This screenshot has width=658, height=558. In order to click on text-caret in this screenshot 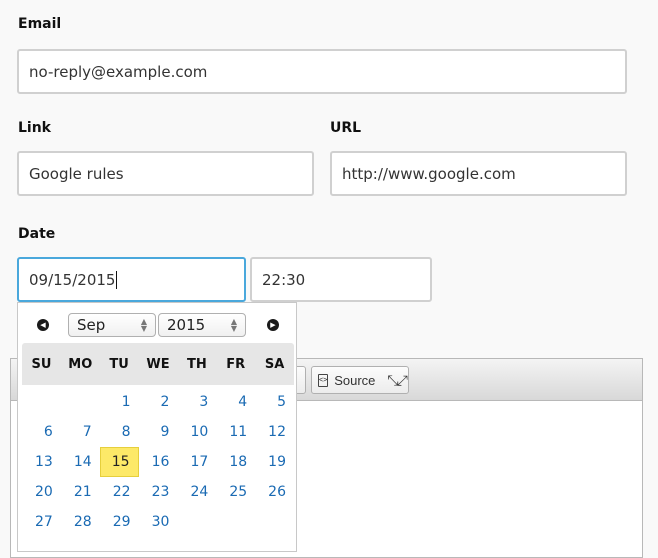, I will do `click(117, 279)`.